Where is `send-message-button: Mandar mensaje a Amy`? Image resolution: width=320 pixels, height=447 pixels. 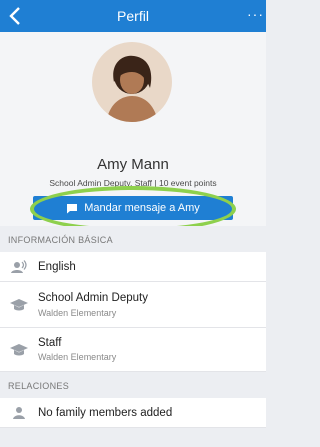
send-message-button: Mandar mensaje a Amy is located at coordinates (133, 208).